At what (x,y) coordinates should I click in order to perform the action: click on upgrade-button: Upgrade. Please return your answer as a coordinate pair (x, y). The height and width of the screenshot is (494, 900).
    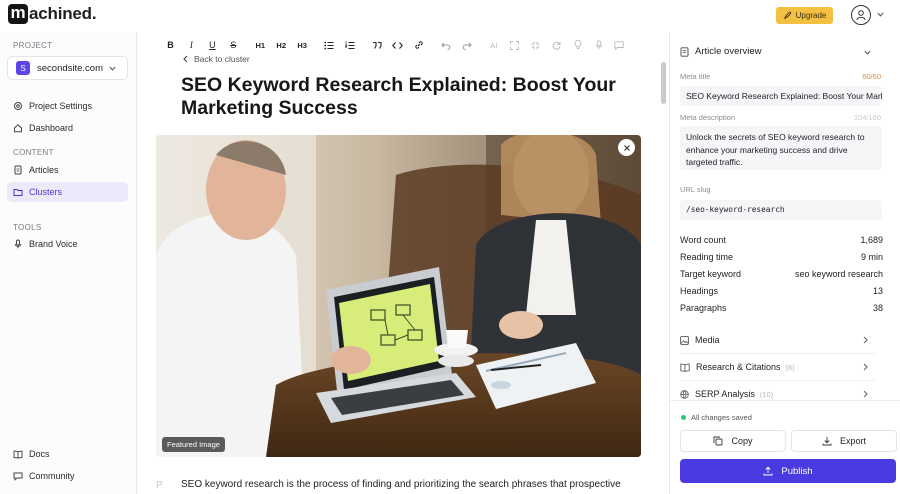
    Looking at the image, I should click on (804, 15).